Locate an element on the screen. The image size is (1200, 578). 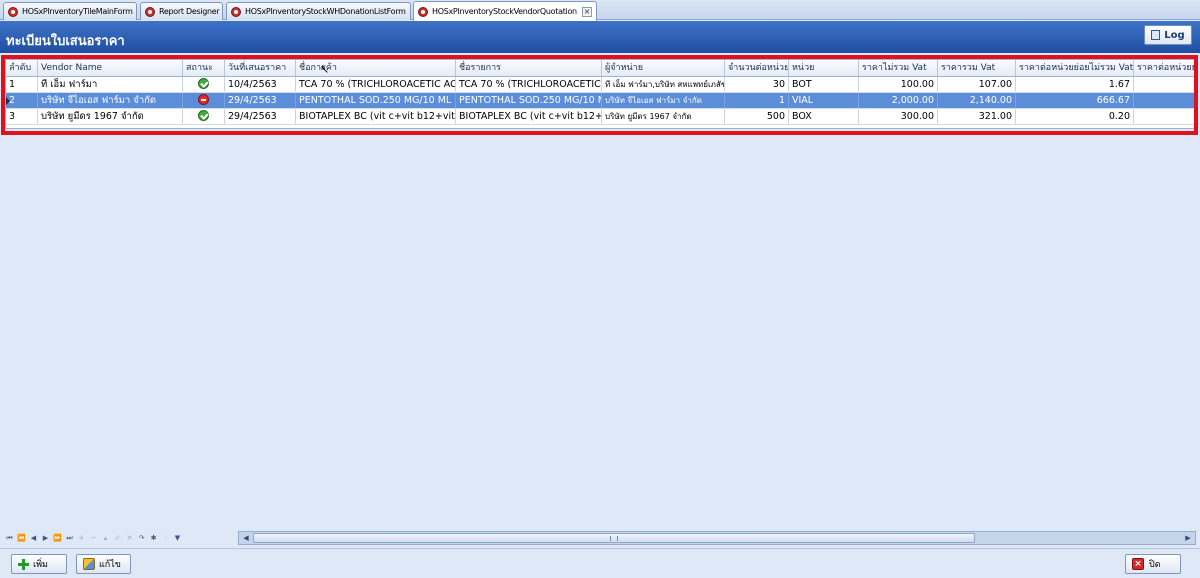
tab-inventory-tile-main: HOSxPInventoryTileMainForm is located at coordinates (70, 11).